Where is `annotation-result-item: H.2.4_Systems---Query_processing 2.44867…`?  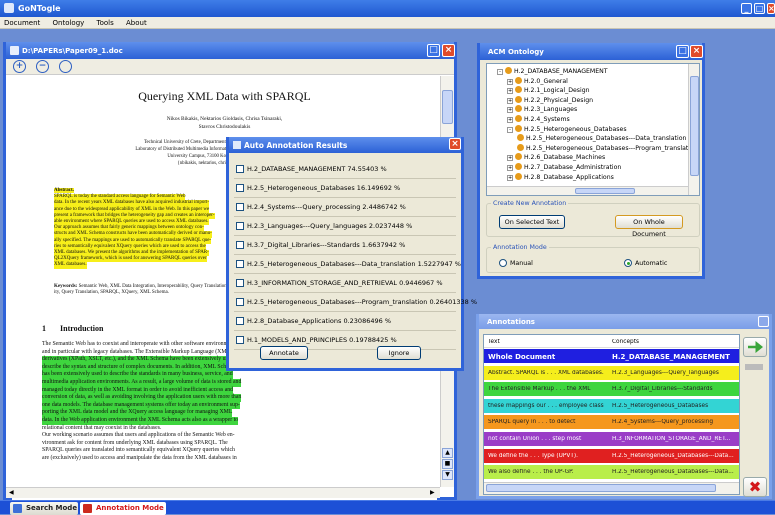
annotation-result-item: H.2.4_Systems---Query_processing 2.44867… is located at coordinates (345, 208).